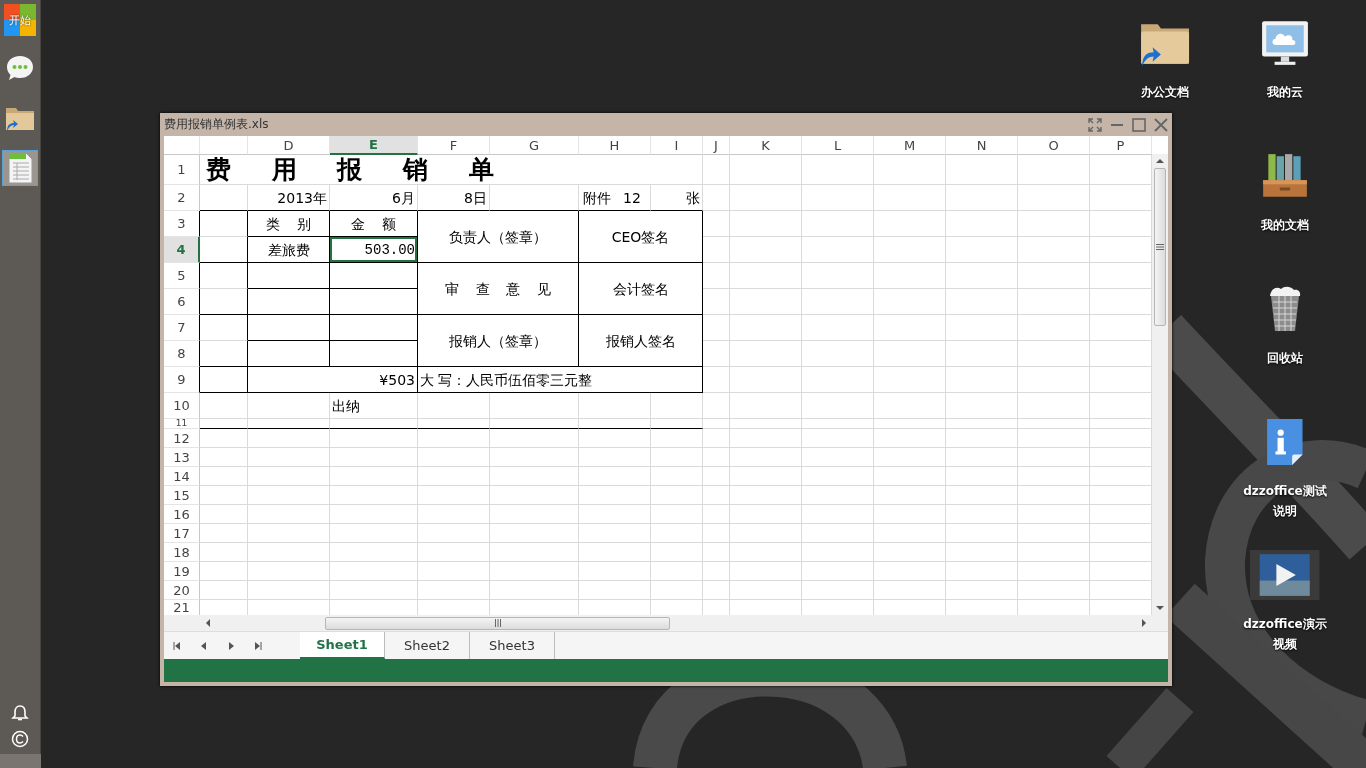 Image resolution: width=1366 pixels, height=768 pixels. I want to click on table-cell: 出纳, so click(374, 406).